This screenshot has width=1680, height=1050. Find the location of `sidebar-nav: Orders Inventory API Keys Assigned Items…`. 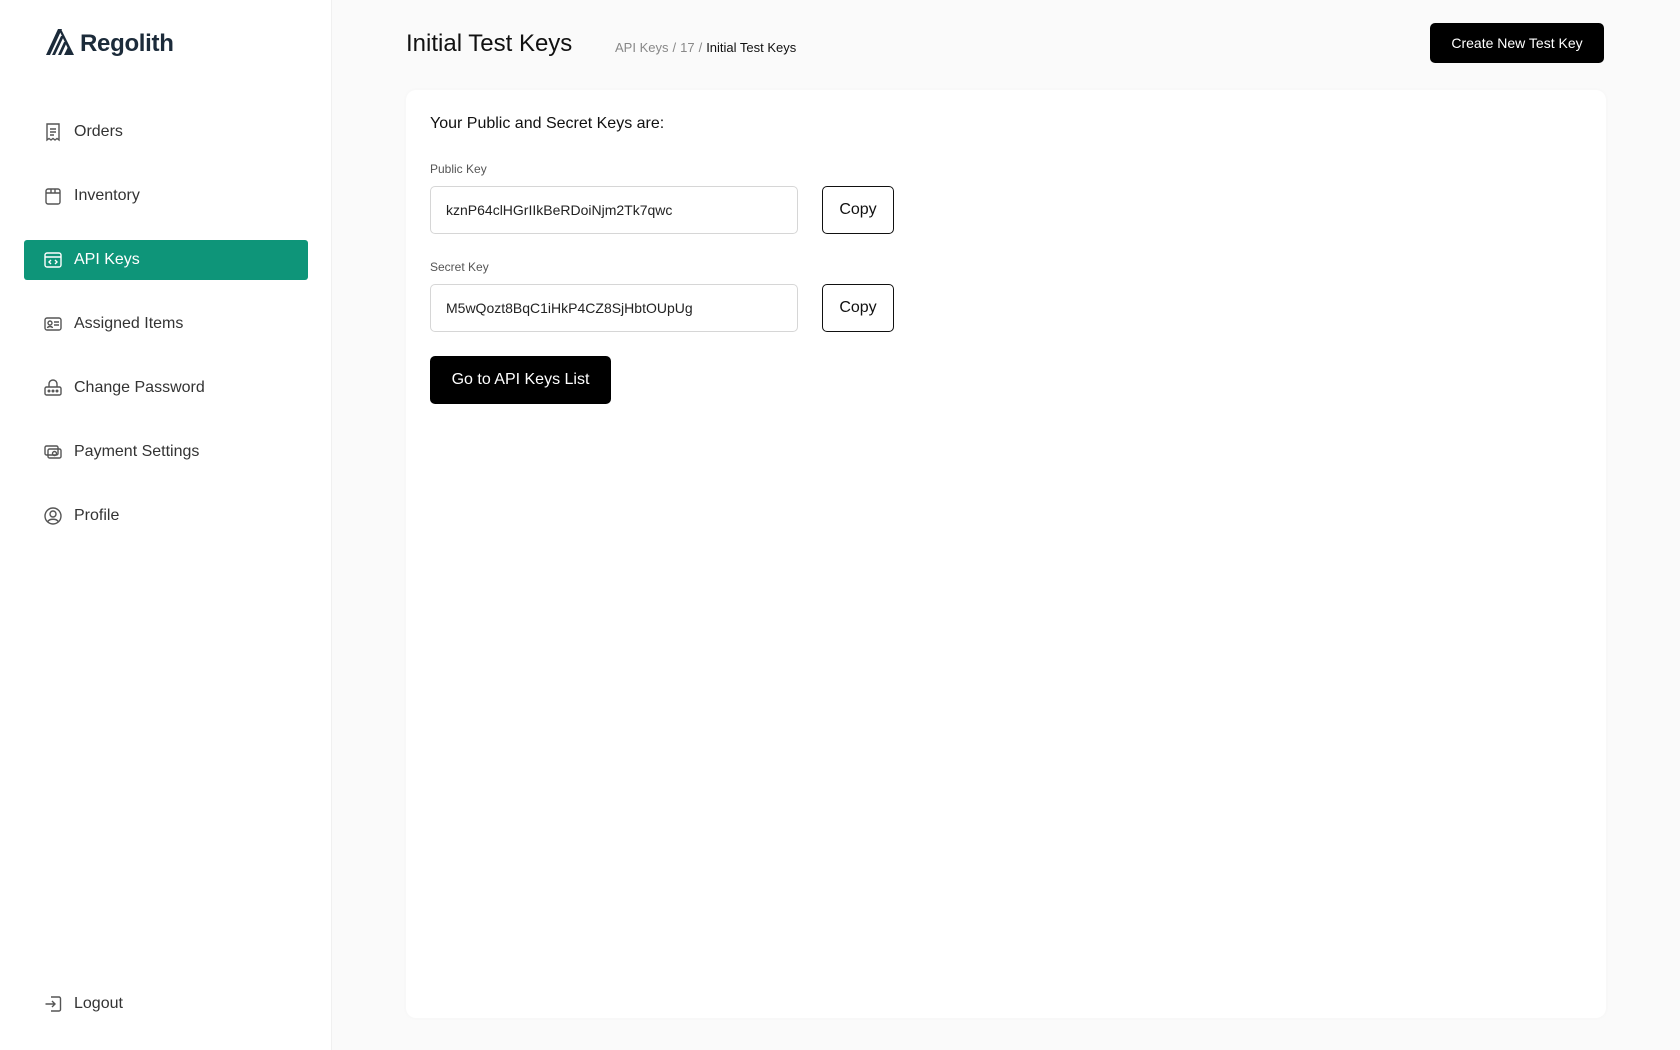

sidebar-nav: Orders Inventory API Keys Assigned Items… is located at coordinates (166, 336).